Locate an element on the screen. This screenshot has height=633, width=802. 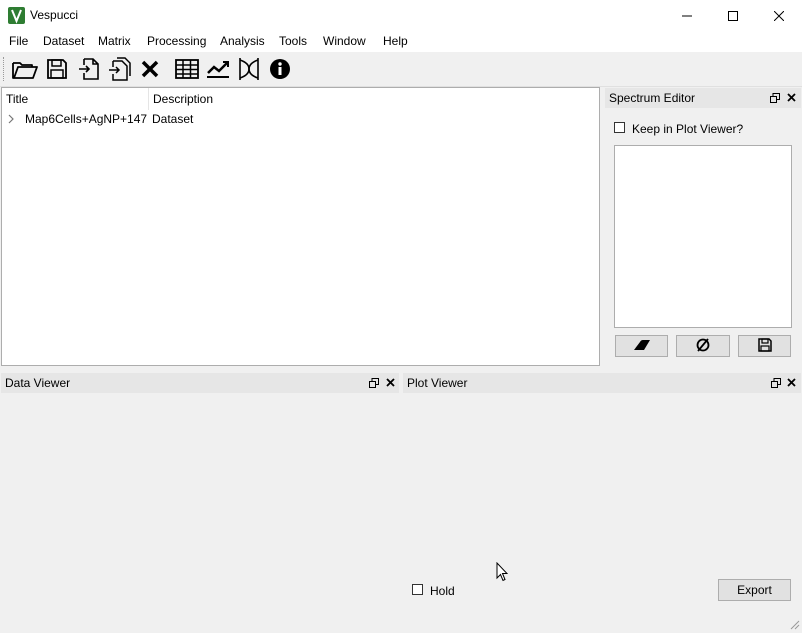
minimize-button is located at coordinates (687, 15).